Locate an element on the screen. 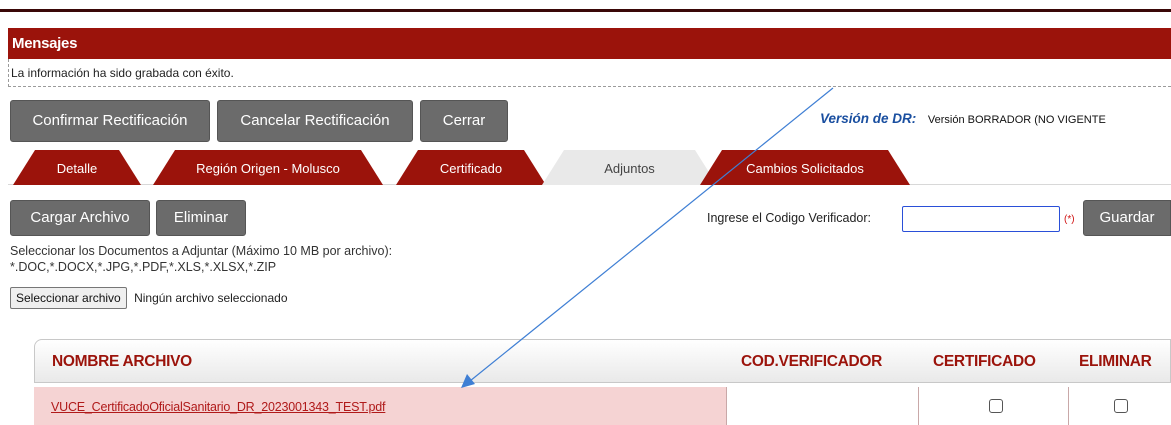 This screenshot has height=425, width=1171. close-label: Cerrar is located at coordinates (464, 120).